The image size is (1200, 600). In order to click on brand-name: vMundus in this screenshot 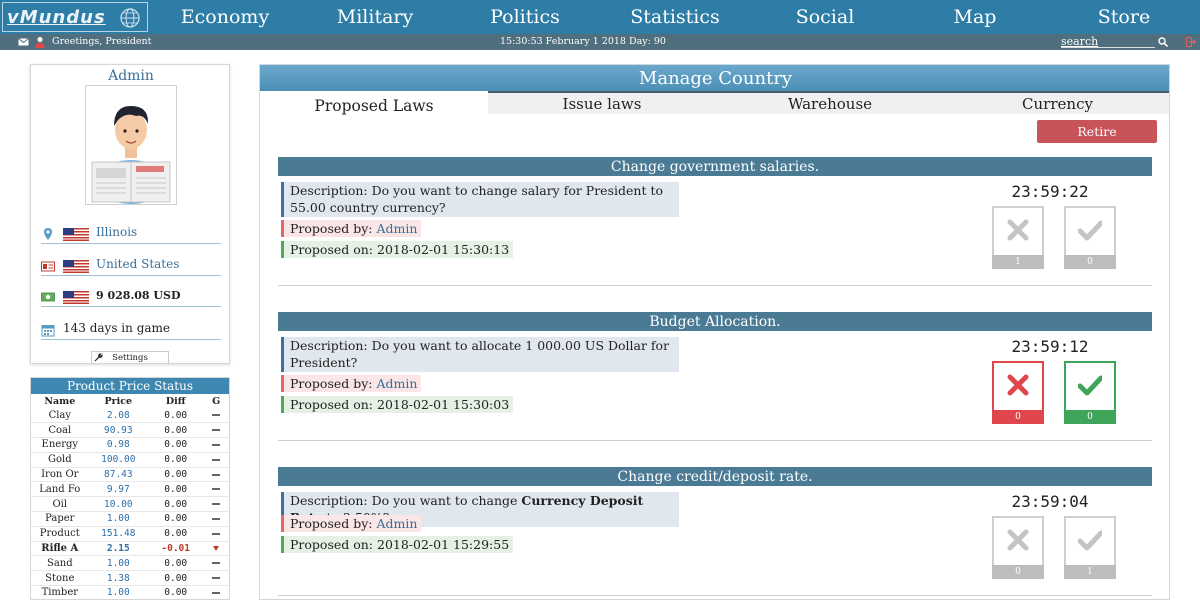, I will do `click(56, 17)`.